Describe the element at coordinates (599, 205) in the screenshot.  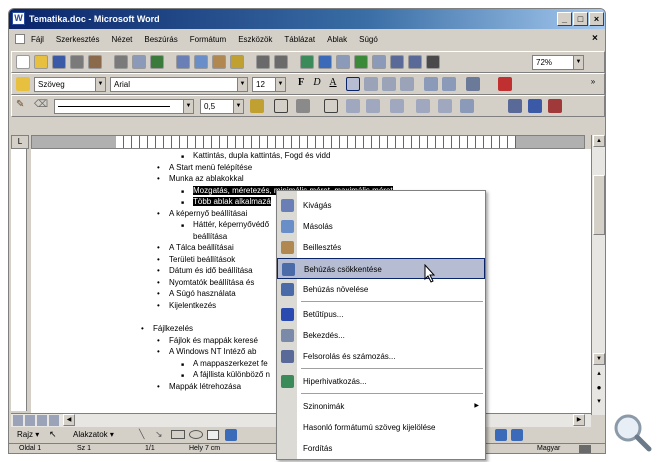
I see `scroll-thumb` at that location.